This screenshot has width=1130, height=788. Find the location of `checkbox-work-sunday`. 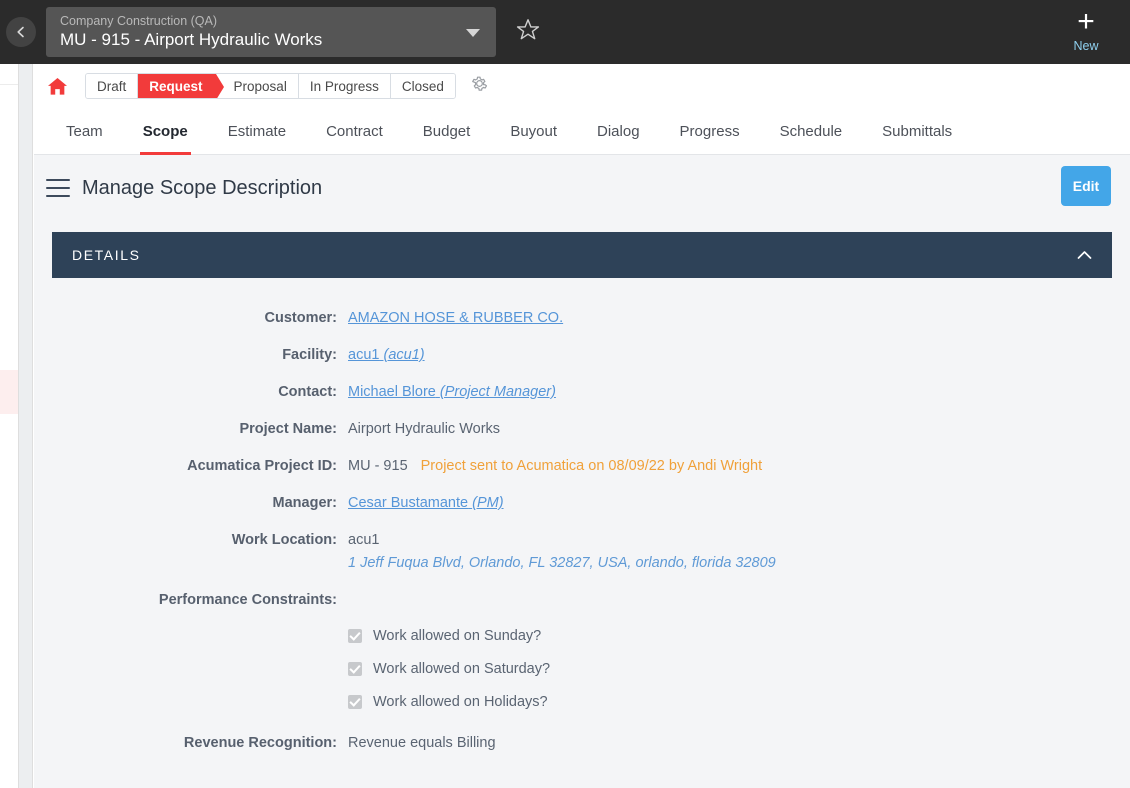

checkbox-work-sunday is located at coordinates (355, 636).